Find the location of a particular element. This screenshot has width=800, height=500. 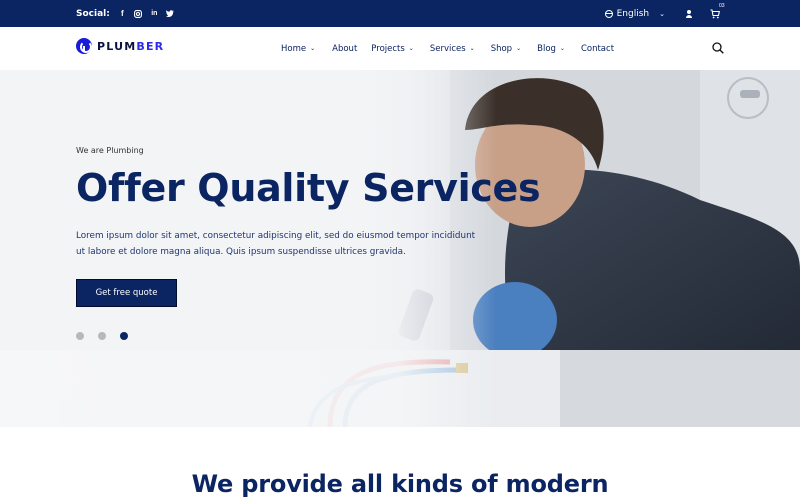

nav-item-home: Home ⌄ is located at coordinates (298, 49).